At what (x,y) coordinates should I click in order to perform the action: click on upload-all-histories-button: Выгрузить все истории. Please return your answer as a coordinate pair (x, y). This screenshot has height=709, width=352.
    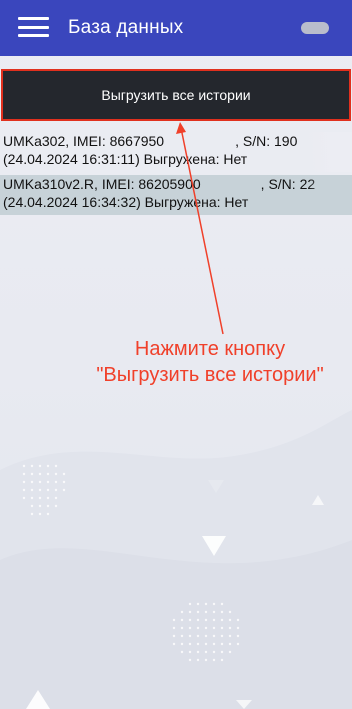
    Looking at the image, I should click on (176, 95).